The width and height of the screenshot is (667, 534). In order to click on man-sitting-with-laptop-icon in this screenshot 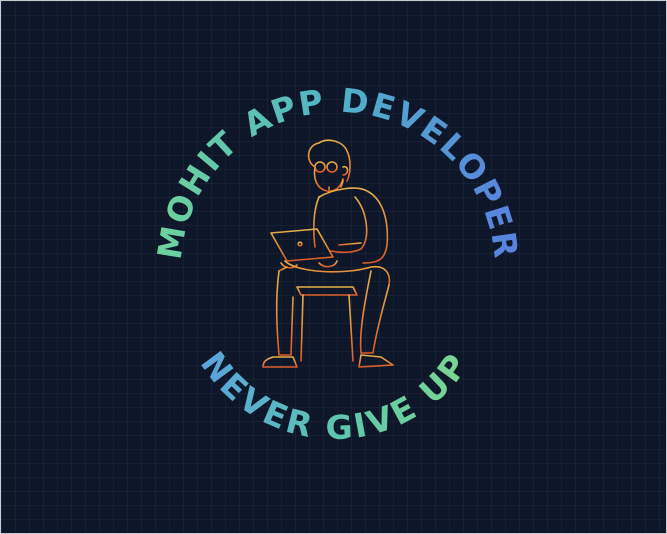, I will do `click(328, 253)`.